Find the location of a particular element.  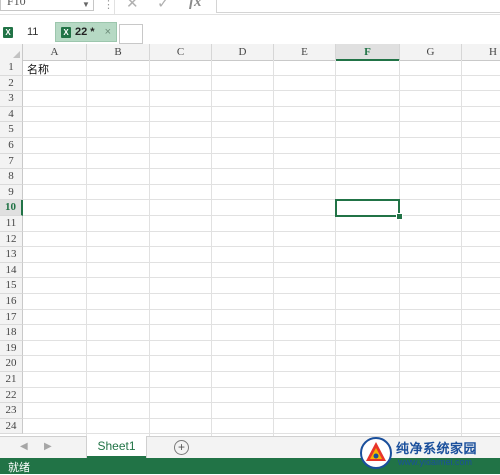

row-header-6: 6 is located at coordinates (11, 146).